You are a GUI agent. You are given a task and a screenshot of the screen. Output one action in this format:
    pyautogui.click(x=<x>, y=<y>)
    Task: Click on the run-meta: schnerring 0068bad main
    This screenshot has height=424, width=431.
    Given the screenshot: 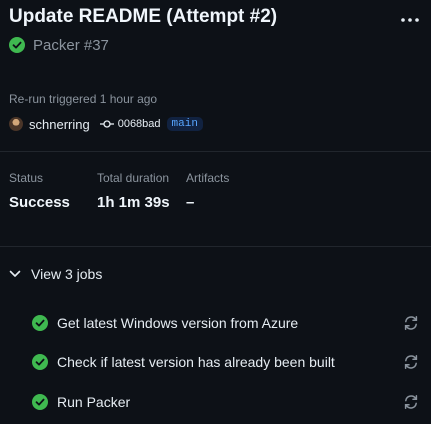 What is the action you would take?
    pyautogui.click(x=106, y=124)
    